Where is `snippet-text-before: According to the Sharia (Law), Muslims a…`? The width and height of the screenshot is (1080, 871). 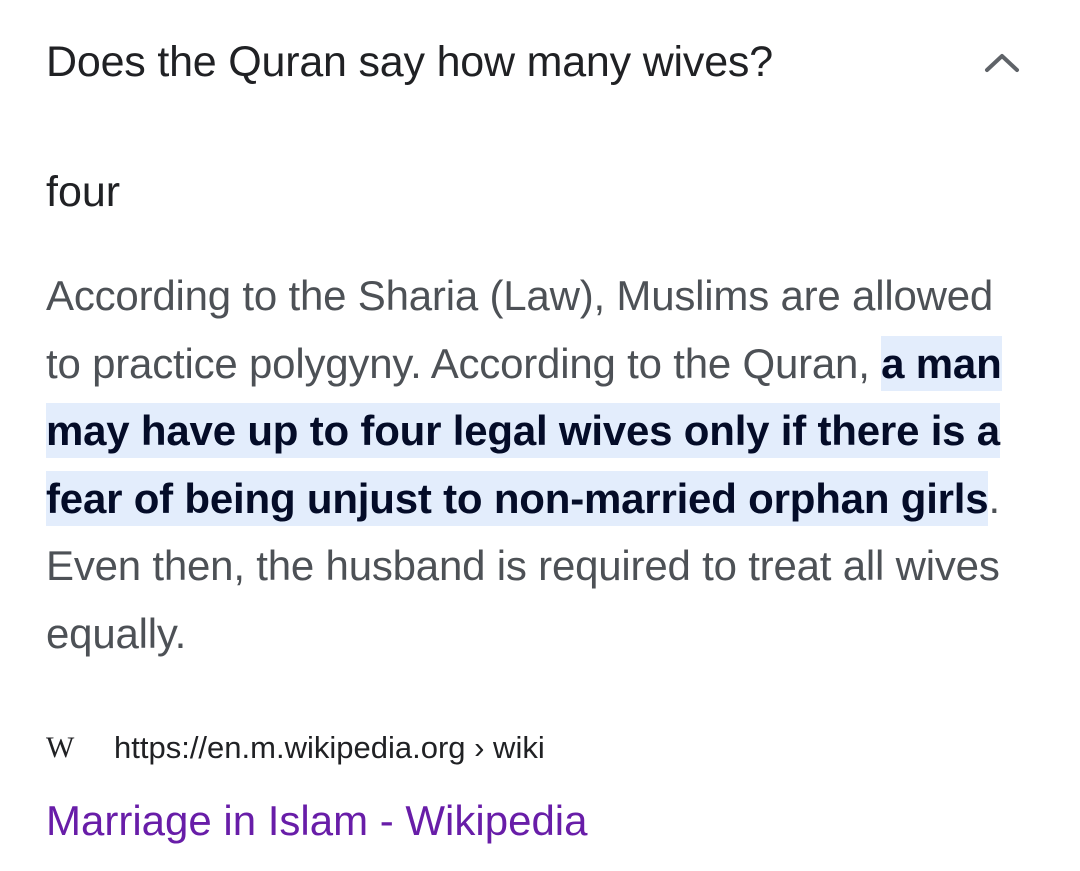
snippet-text-before: According to the Sharia (Law), Muslims a… is located at coordinates (520, 329).